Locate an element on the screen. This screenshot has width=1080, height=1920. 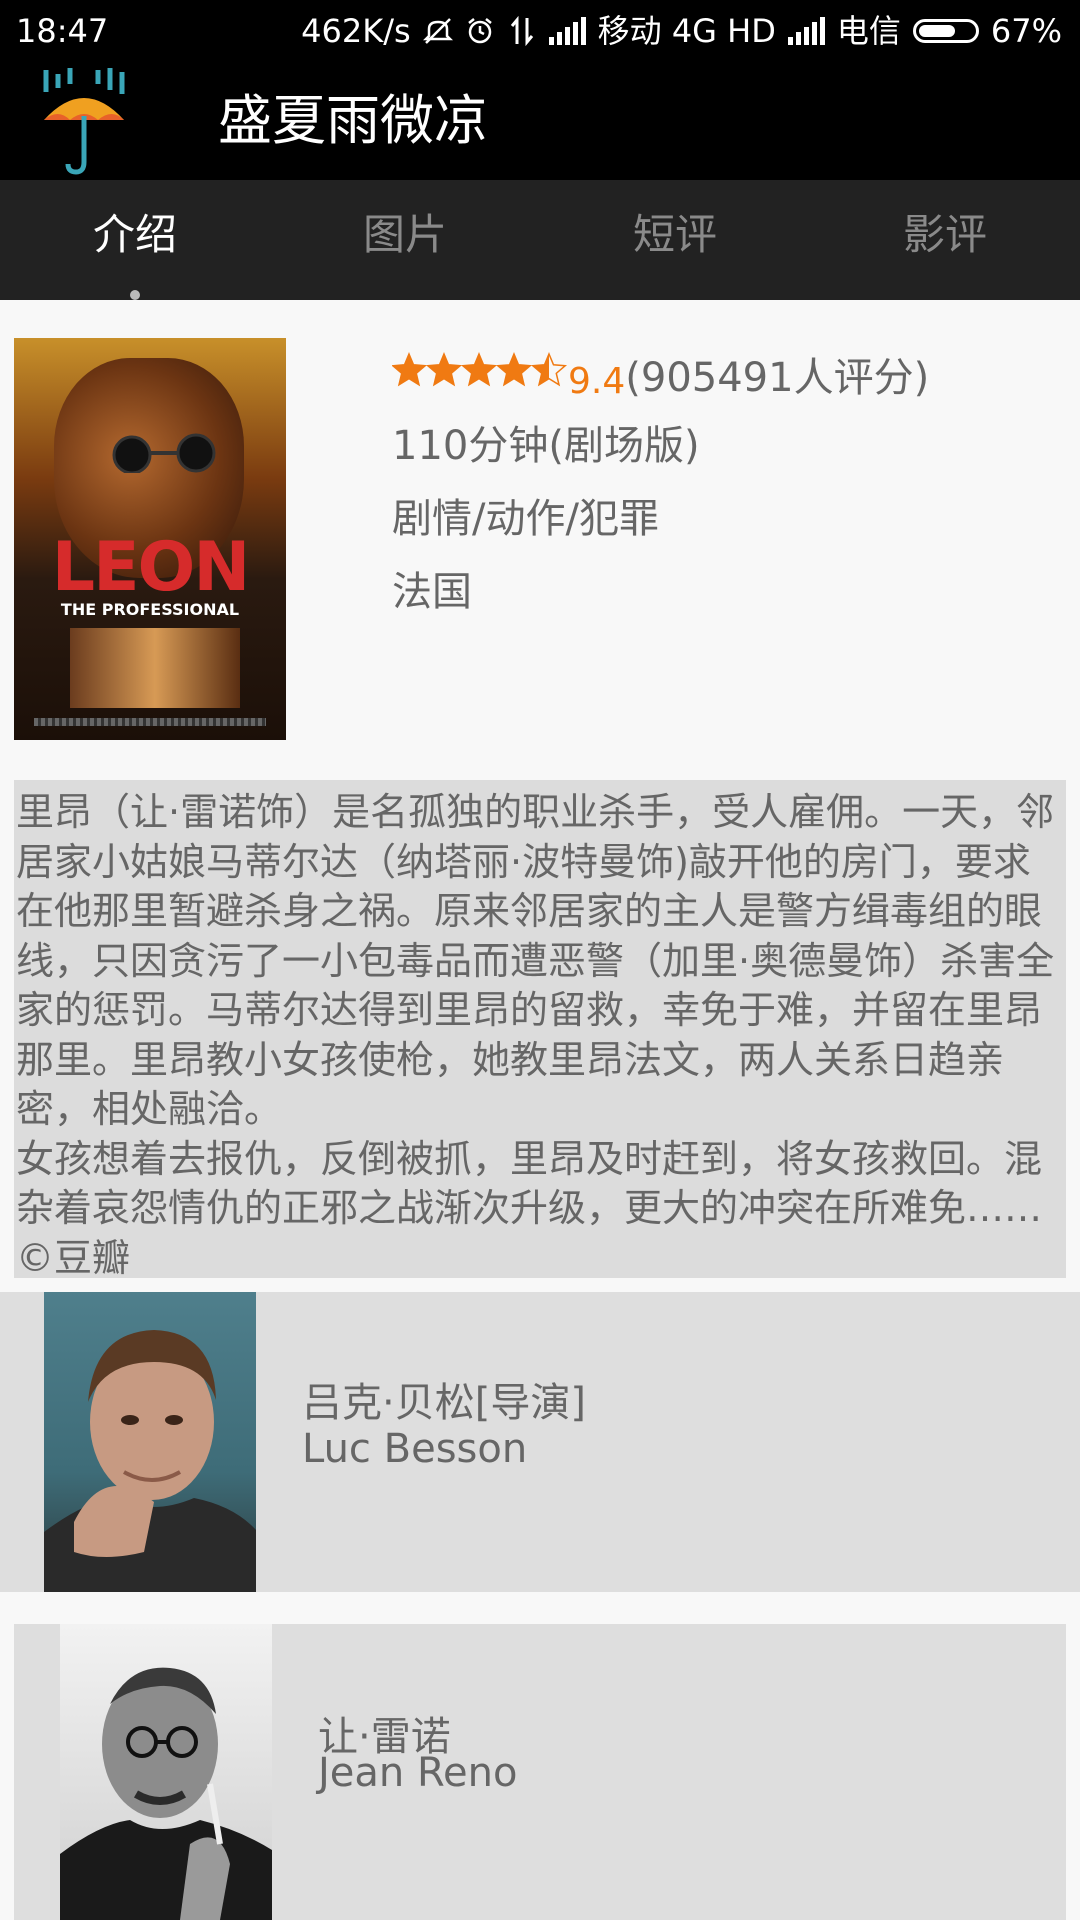
battery-percent: 67% is located at coordinates (1026, 31).